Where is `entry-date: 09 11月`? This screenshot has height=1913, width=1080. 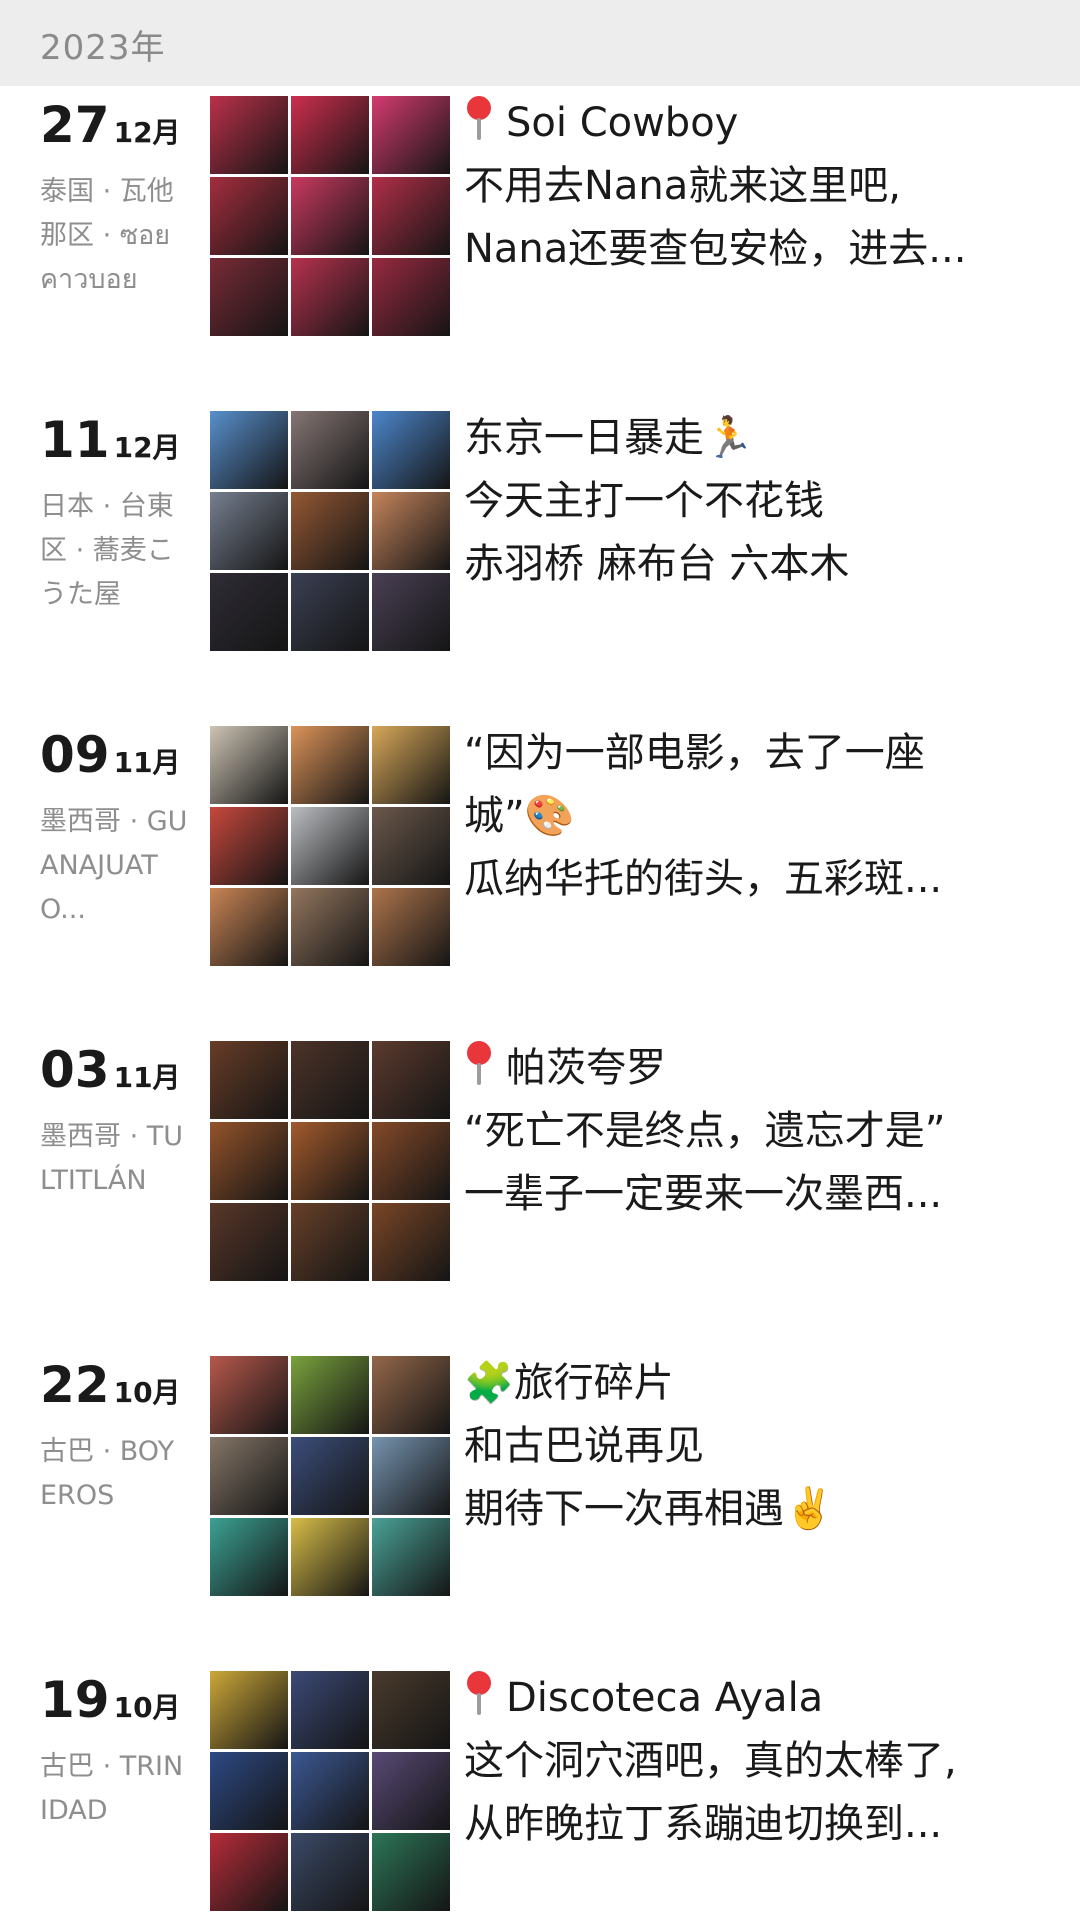 entry-date: 09 11月 is located at coordinates (110, 755).